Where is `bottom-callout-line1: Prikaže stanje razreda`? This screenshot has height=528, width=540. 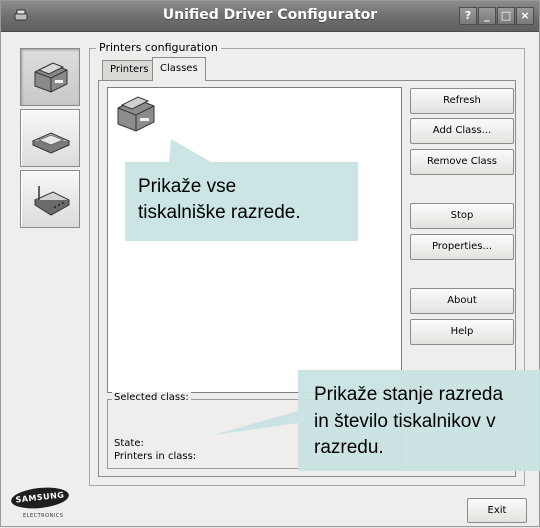 bottom-callout-line1: Prikaže stanje razreda is located at coordinates (409, 394).